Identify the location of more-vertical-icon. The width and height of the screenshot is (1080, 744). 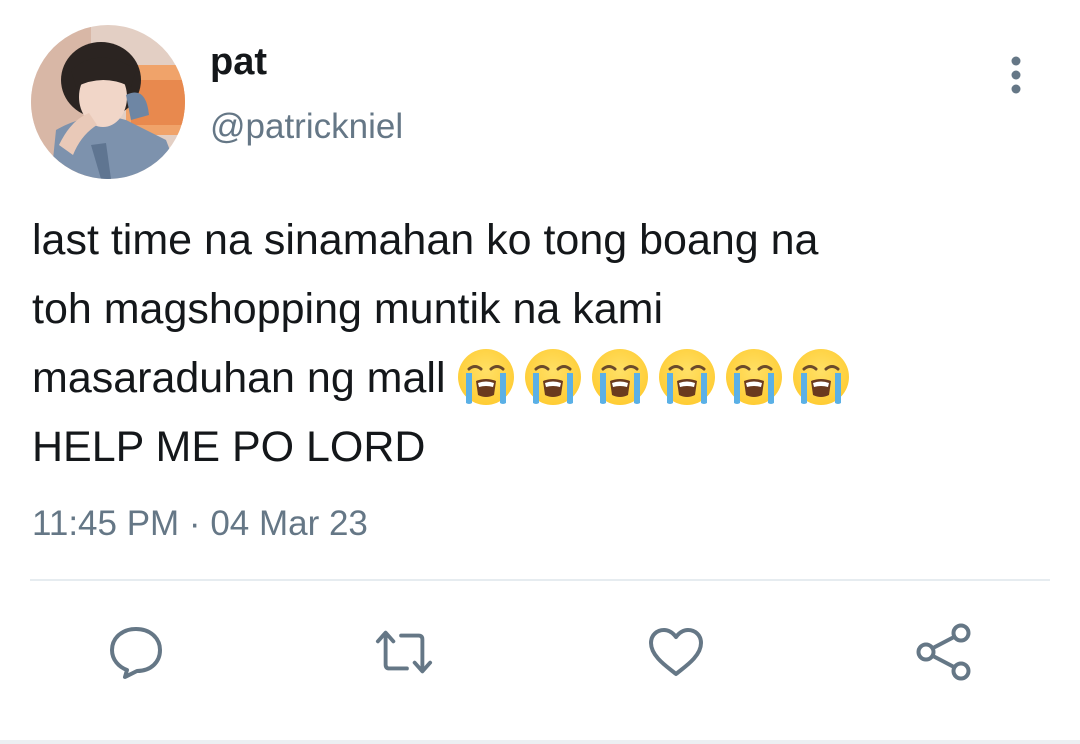
(1016, 75).